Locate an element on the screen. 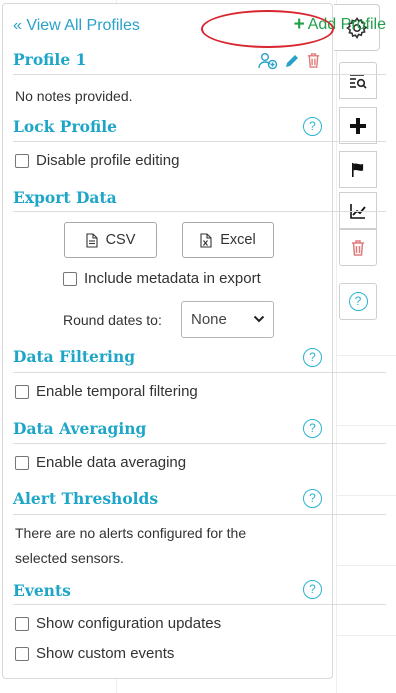  plus-icon: + is located at coordinates (299, 24).